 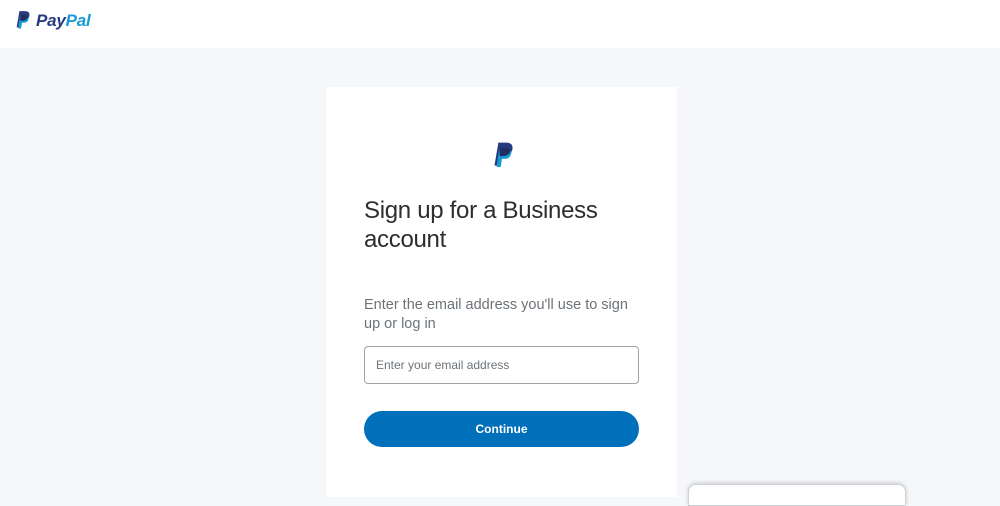 I want to click on brand-word-pay: Pay, so click(x=51, y=20).